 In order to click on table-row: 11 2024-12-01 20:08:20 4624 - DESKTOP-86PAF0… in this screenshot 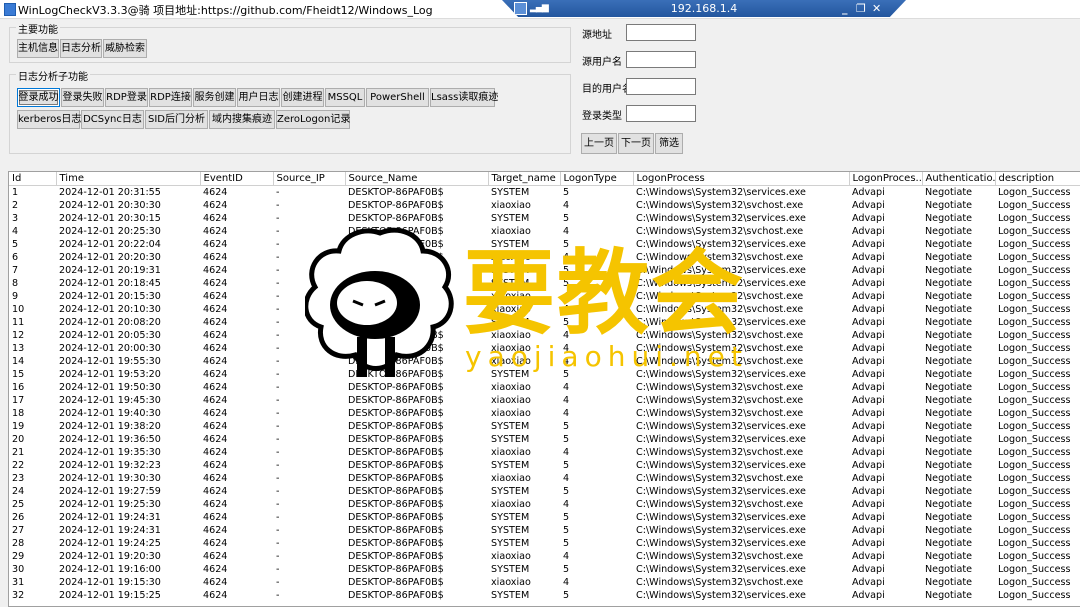, I will do `click(544, 322)`.